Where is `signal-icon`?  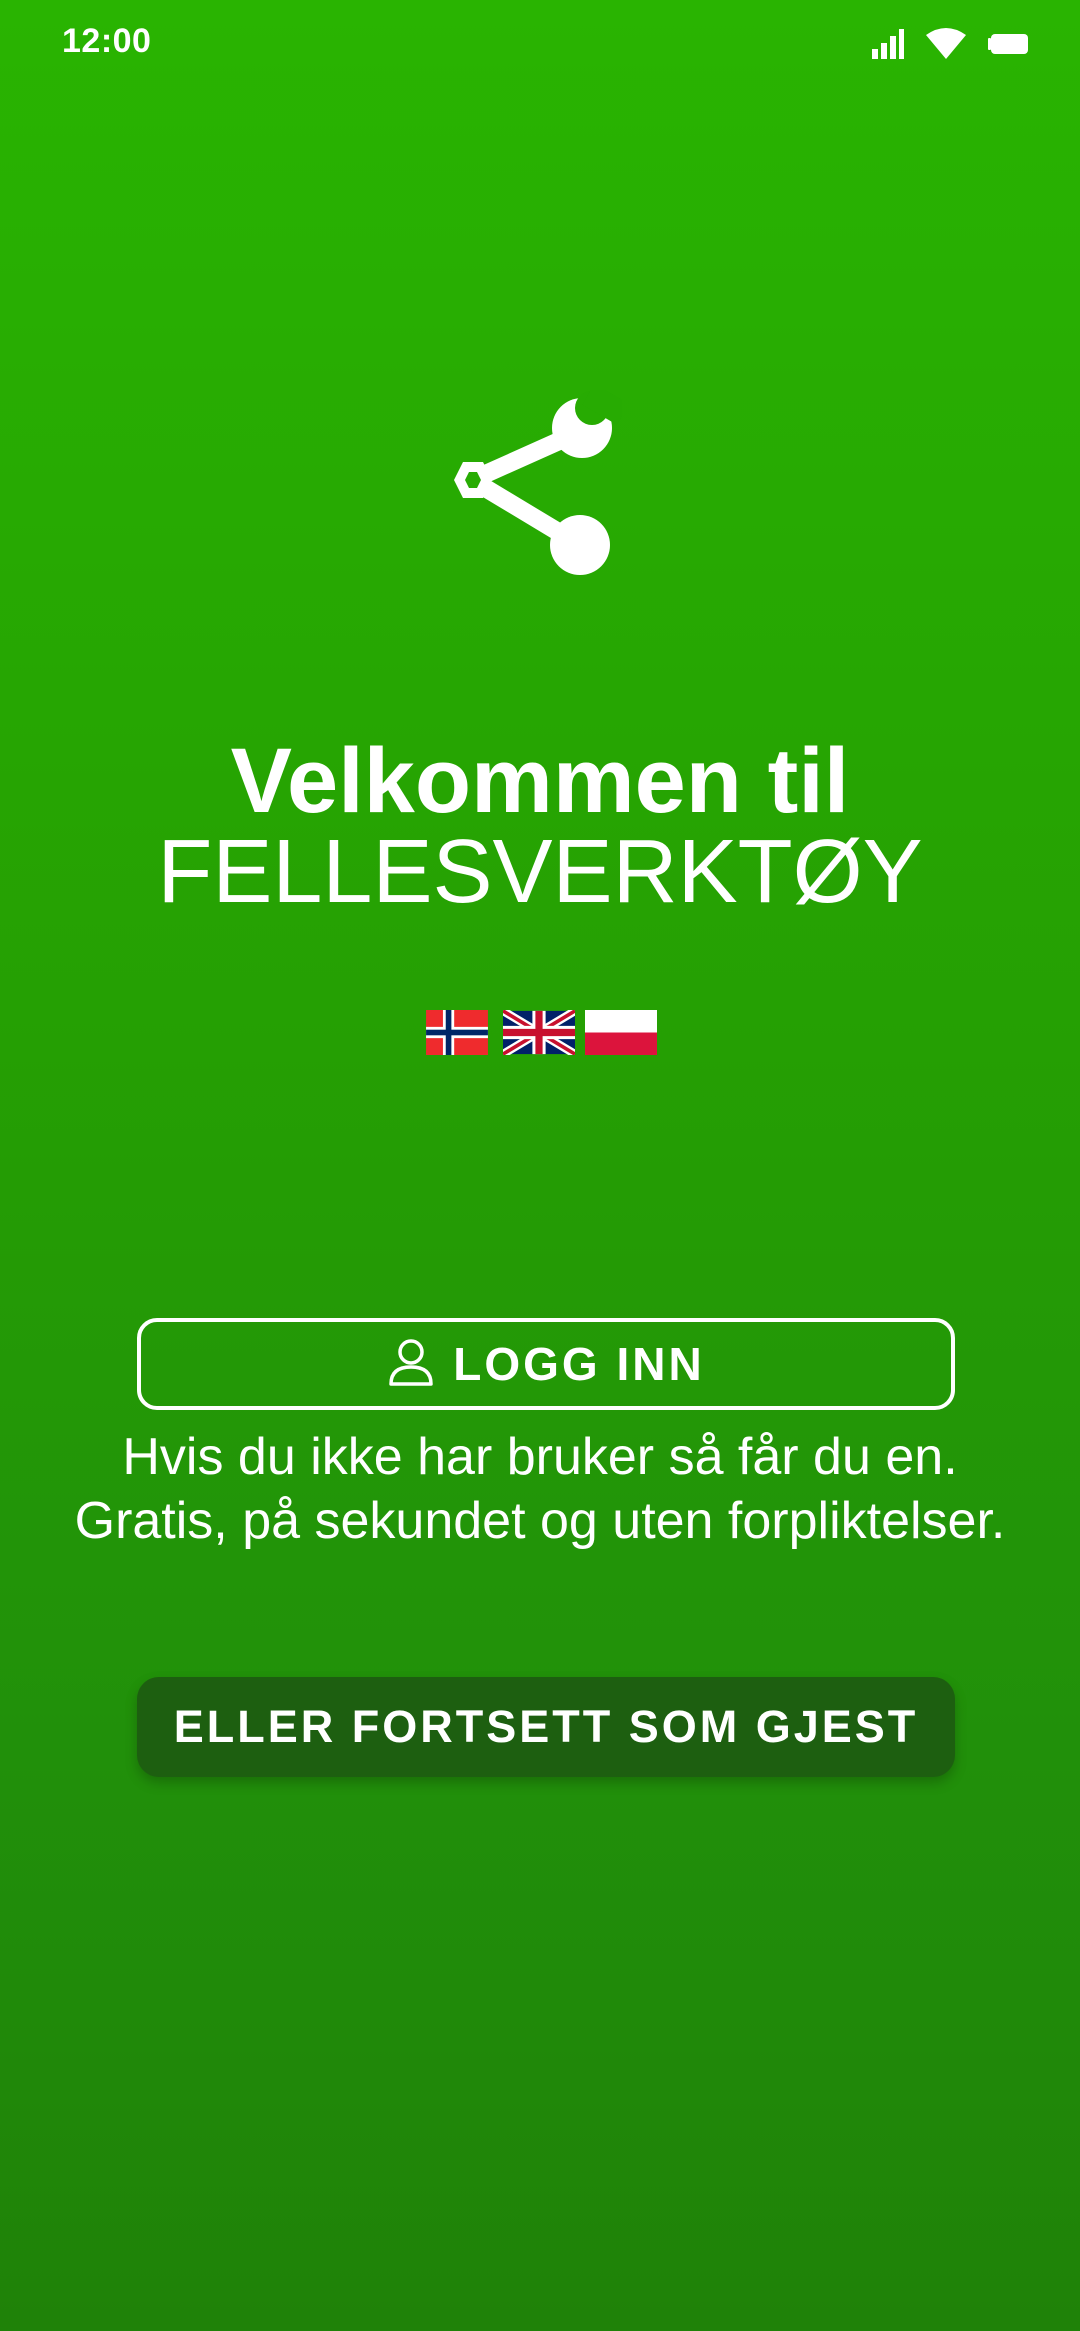
signal-icon is located at coordinates (887, 46).